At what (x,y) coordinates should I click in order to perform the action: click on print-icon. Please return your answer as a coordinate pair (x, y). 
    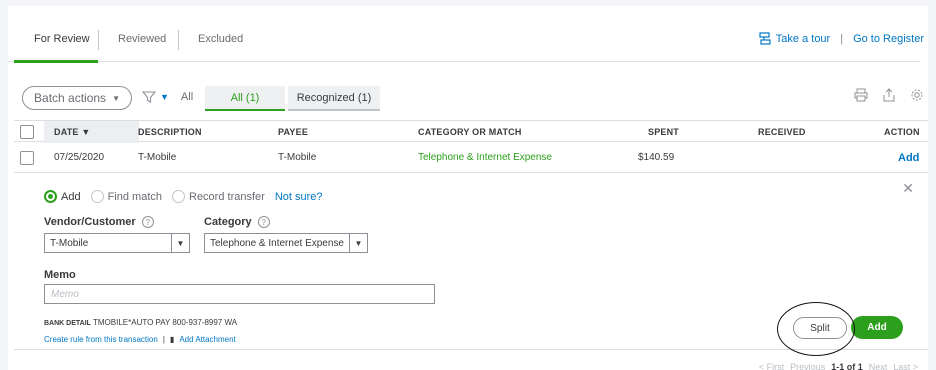
    Looking at the image, I should click on (861, 96).